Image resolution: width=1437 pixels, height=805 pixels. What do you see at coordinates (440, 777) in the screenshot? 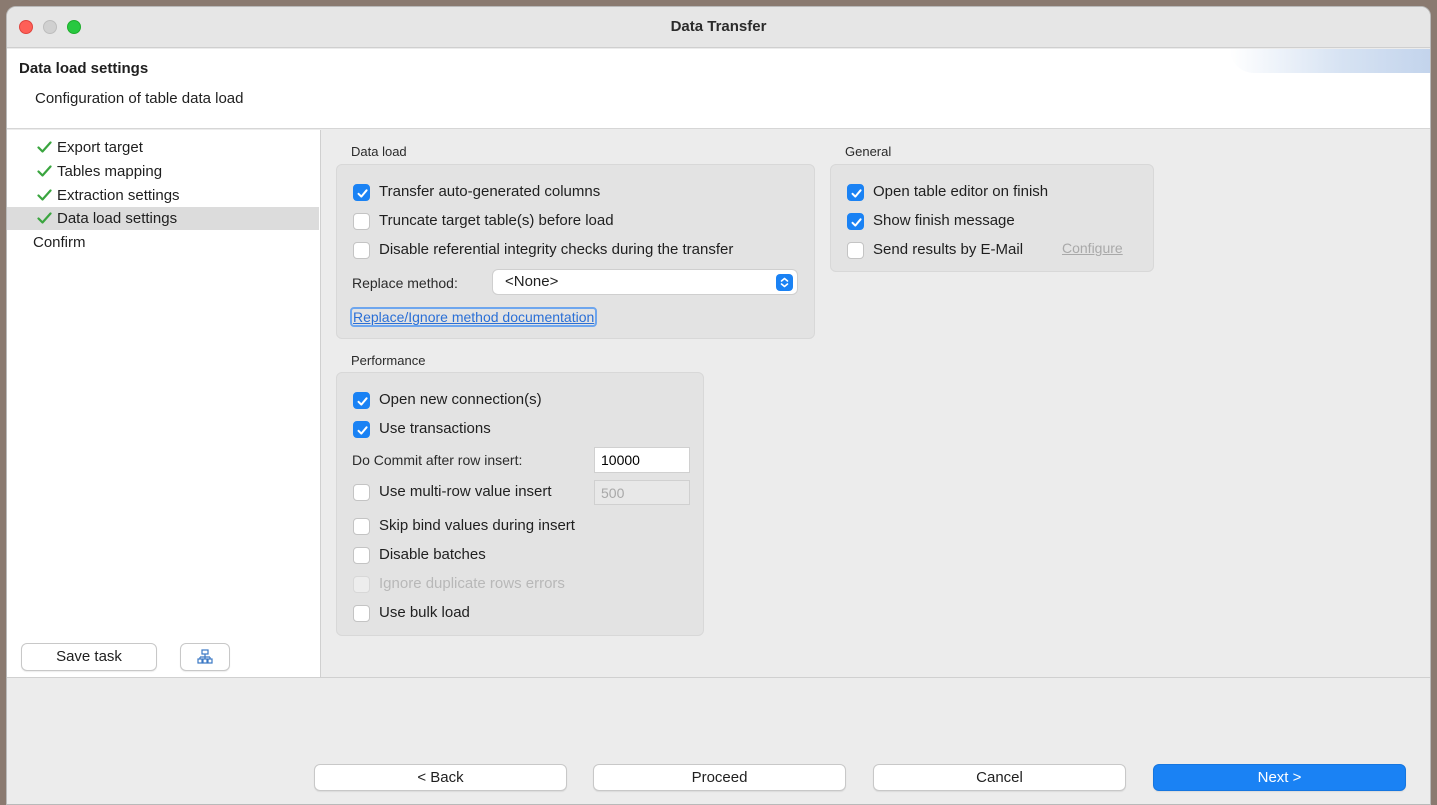
I see `back-button: < Back` at bounding box center [440, 777].